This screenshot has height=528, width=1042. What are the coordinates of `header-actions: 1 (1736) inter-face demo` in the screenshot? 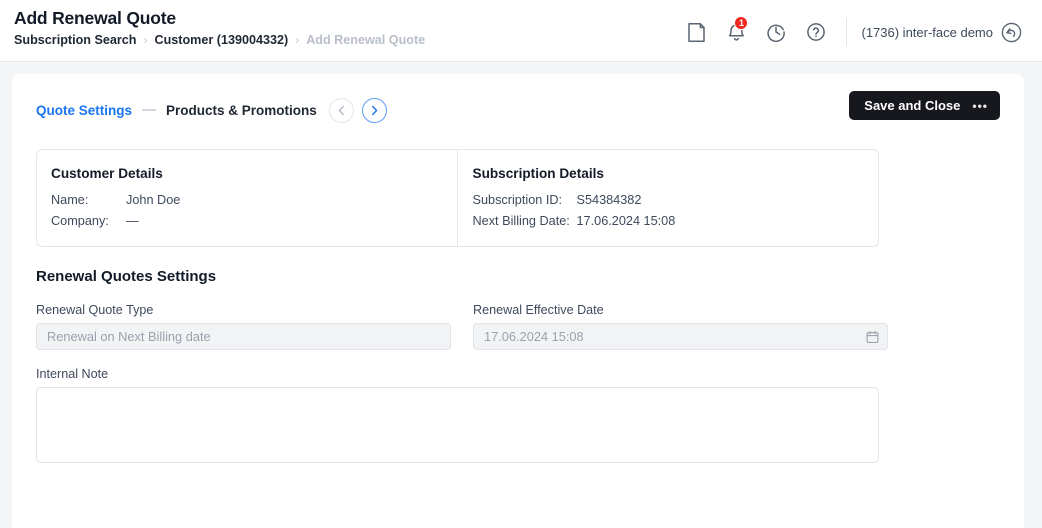 It's located at (850, 29).